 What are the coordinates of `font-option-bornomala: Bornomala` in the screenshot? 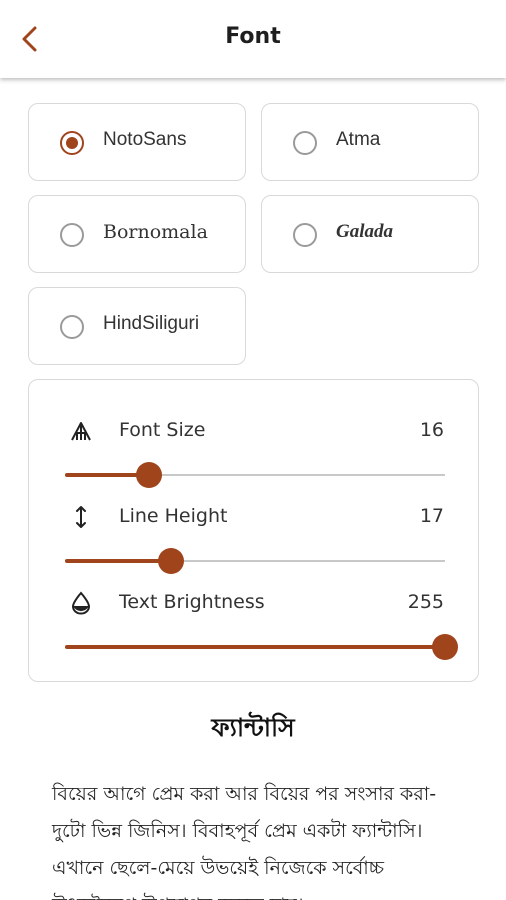 It's located at (137, 234).